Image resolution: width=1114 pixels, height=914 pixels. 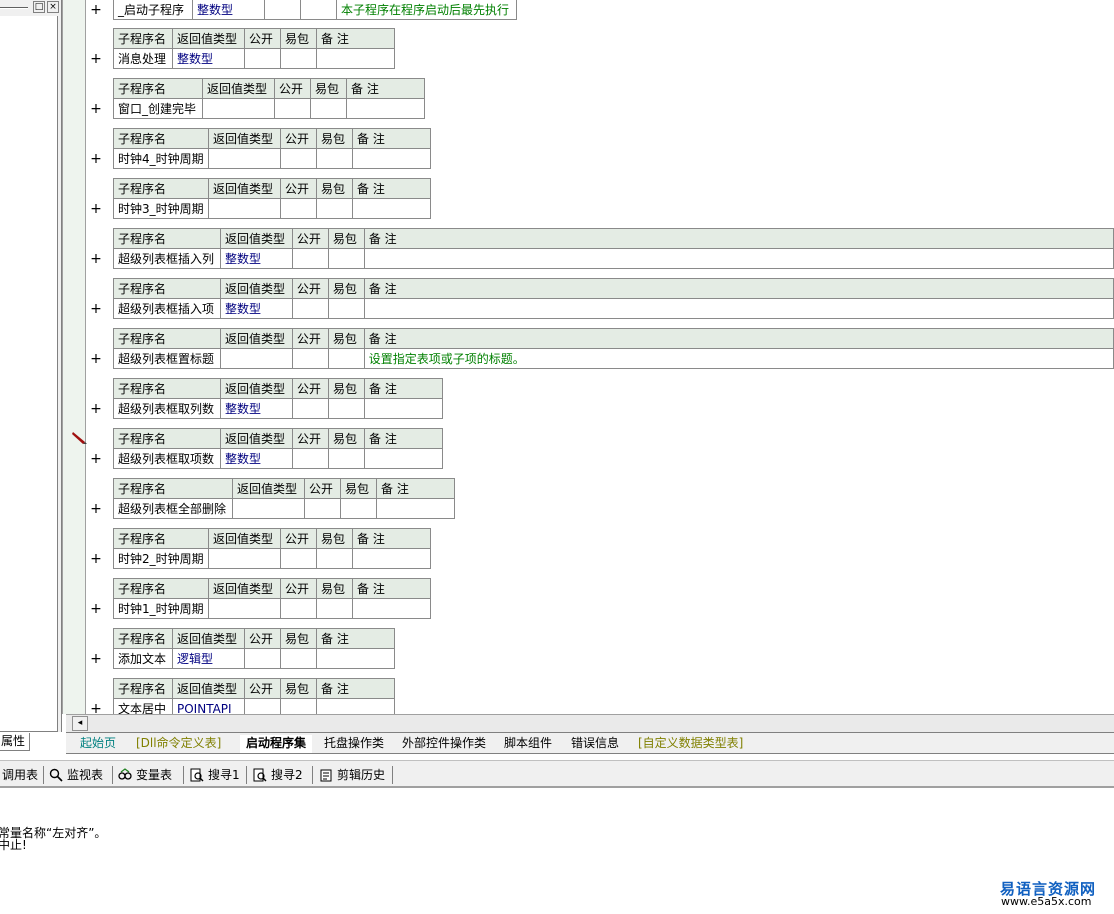 I want to click on horizontal-scrollbar: ◂, so click(x=590, y=723).